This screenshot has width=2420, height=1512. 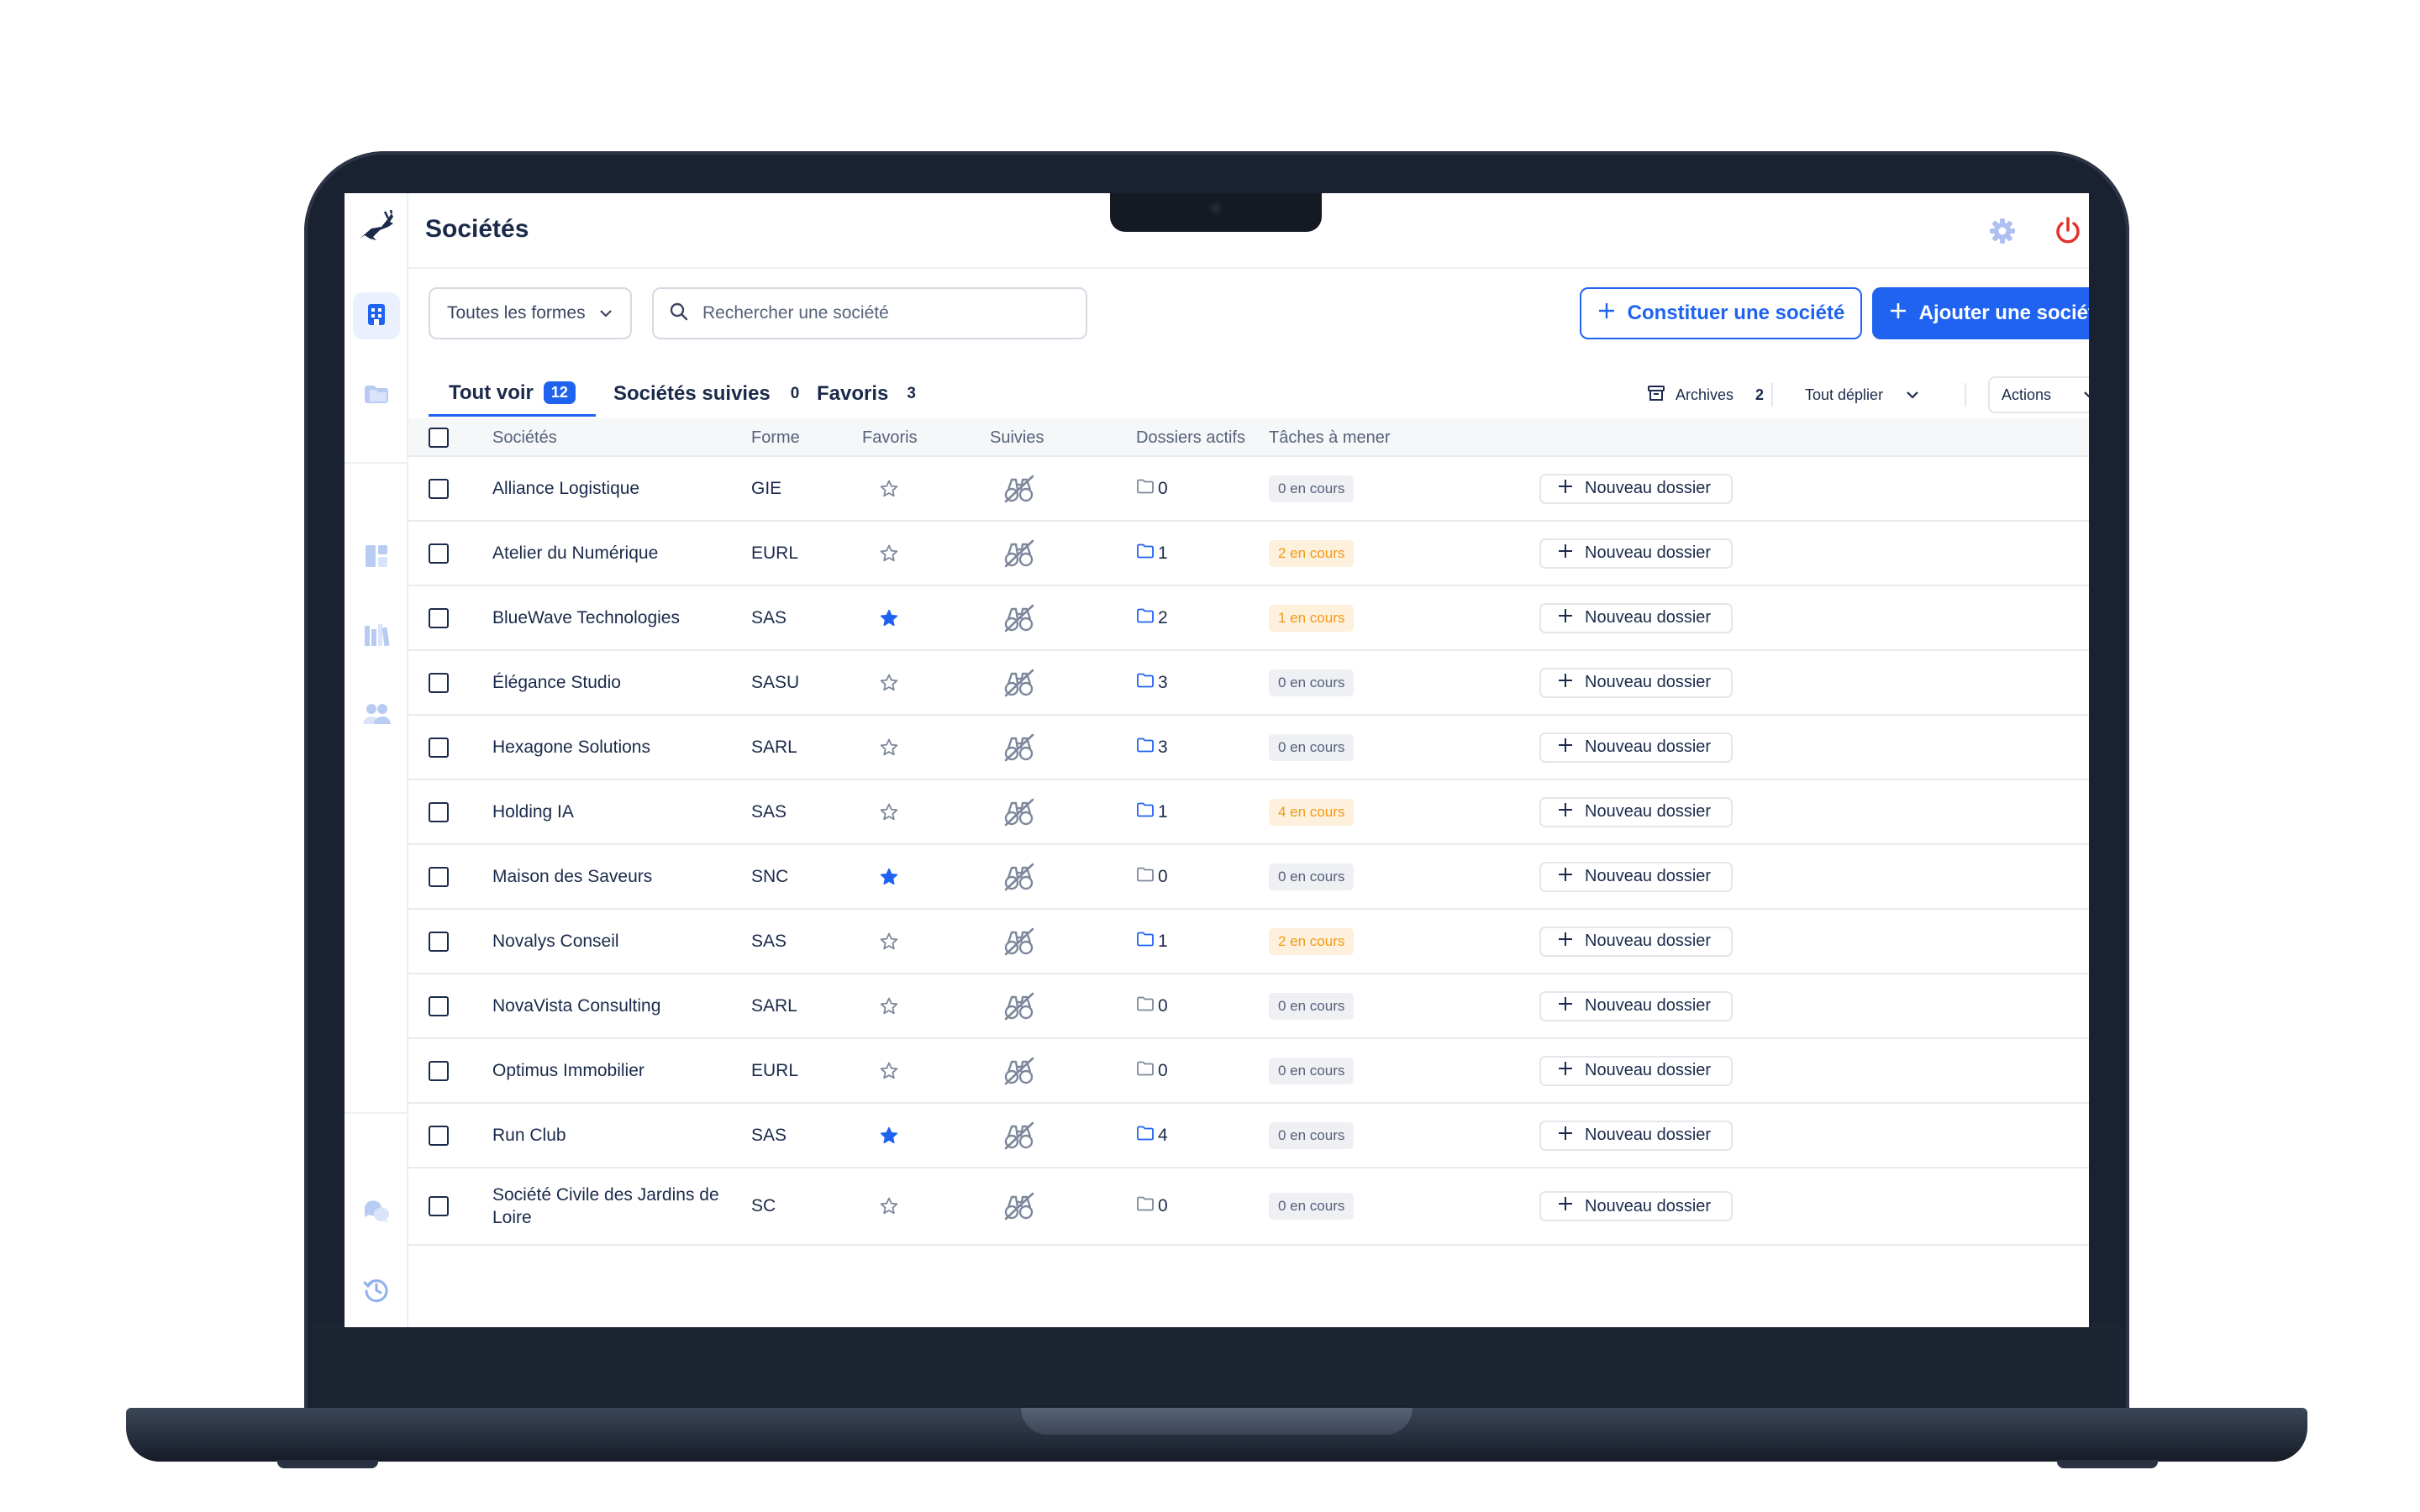 What do you see at coordinates (524, 437) in the screenshot?
I see `column-header-societes: Sociétés` at bounding box center [524, 437].